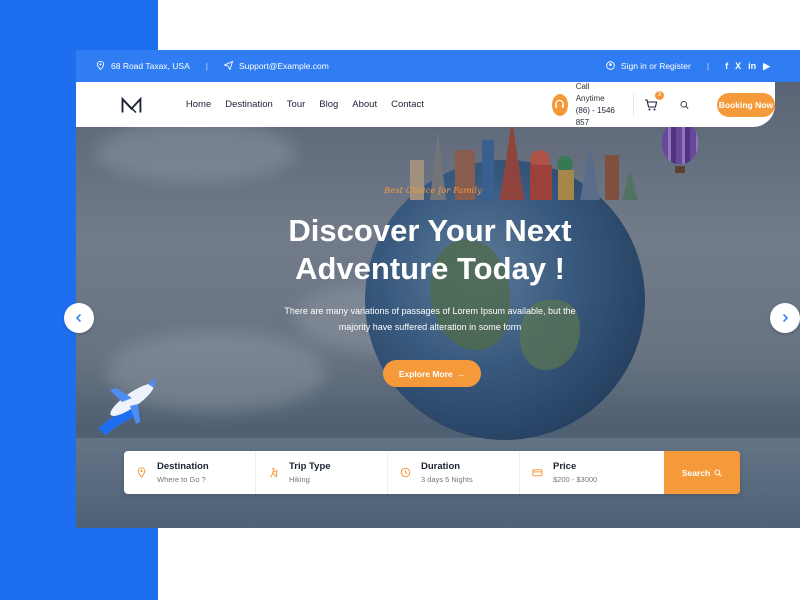 The height and width of the screenshot is (600, 800). I want to click on logo, so click(131, 105).